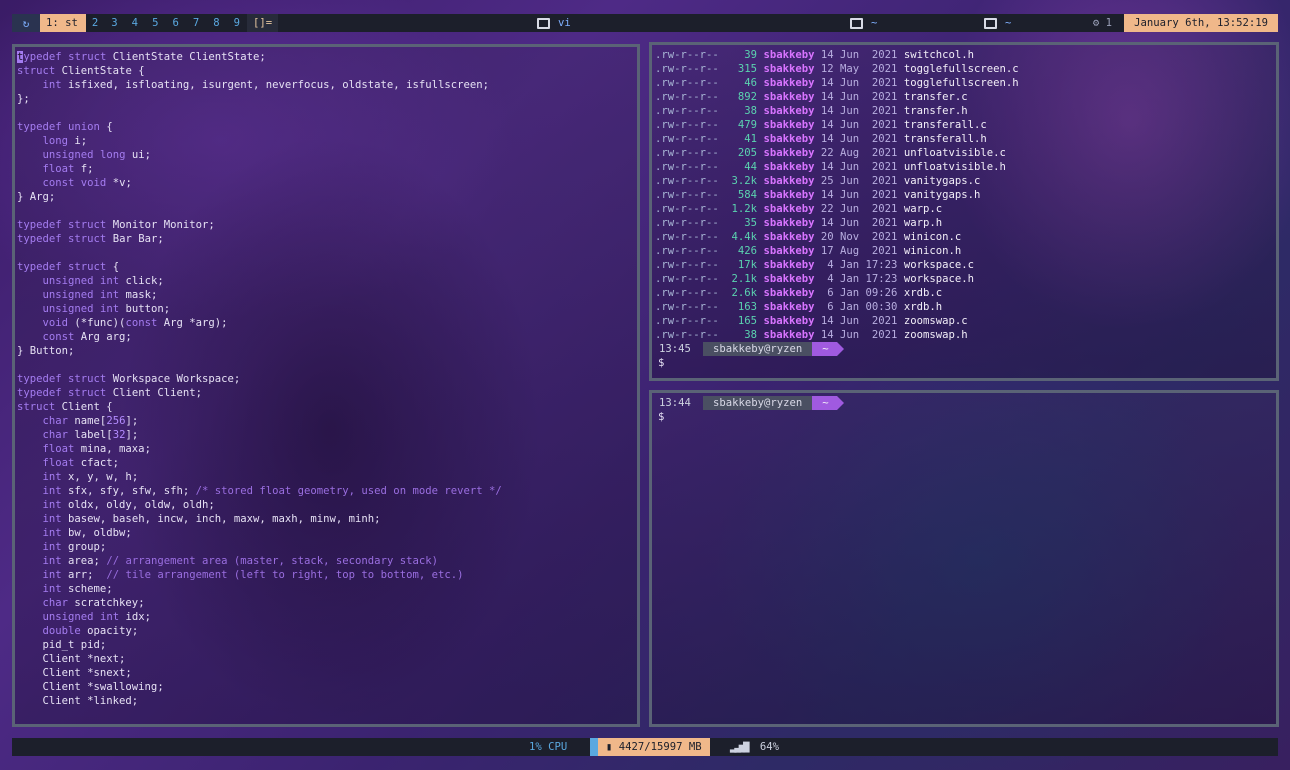 The height and width of the screenshot is (770, 1290). What do you see at coordinates (109, 393) in the screenshot?
I see `code-line: typedef struct Client Client;` at bounding box center [109, 393].